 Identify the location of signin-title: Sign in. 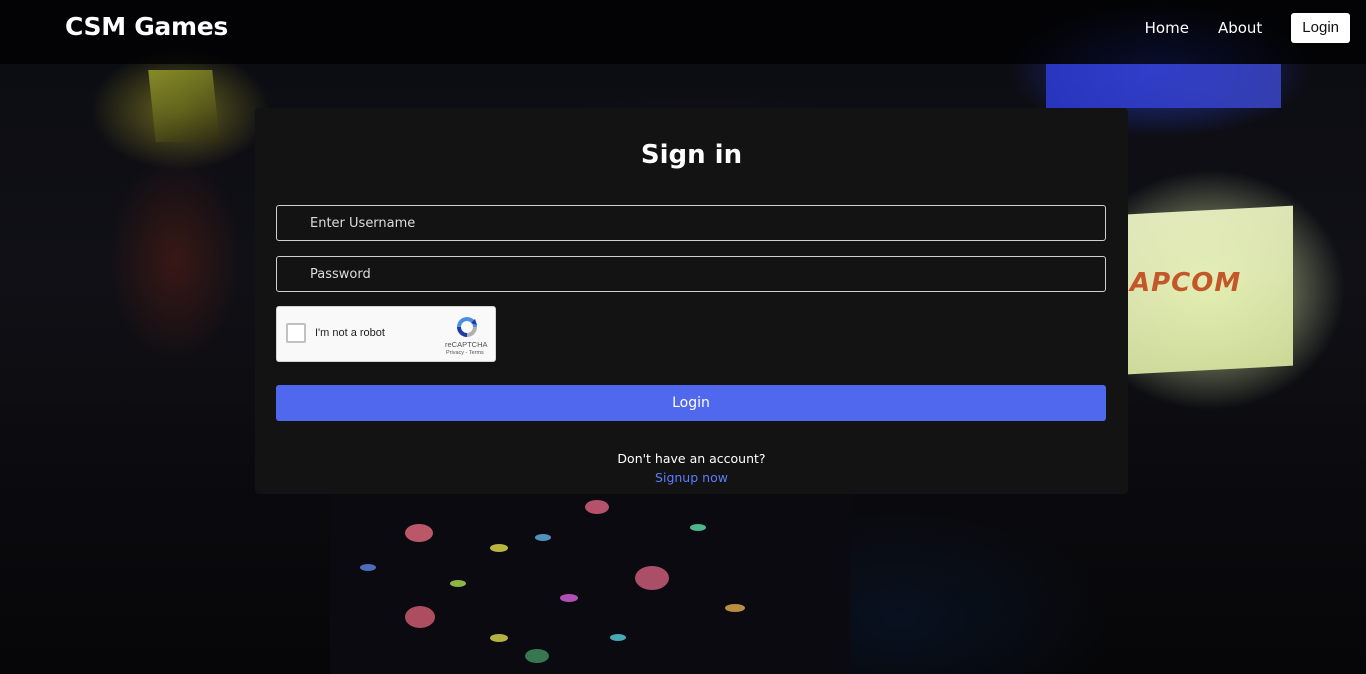
(691, 155).